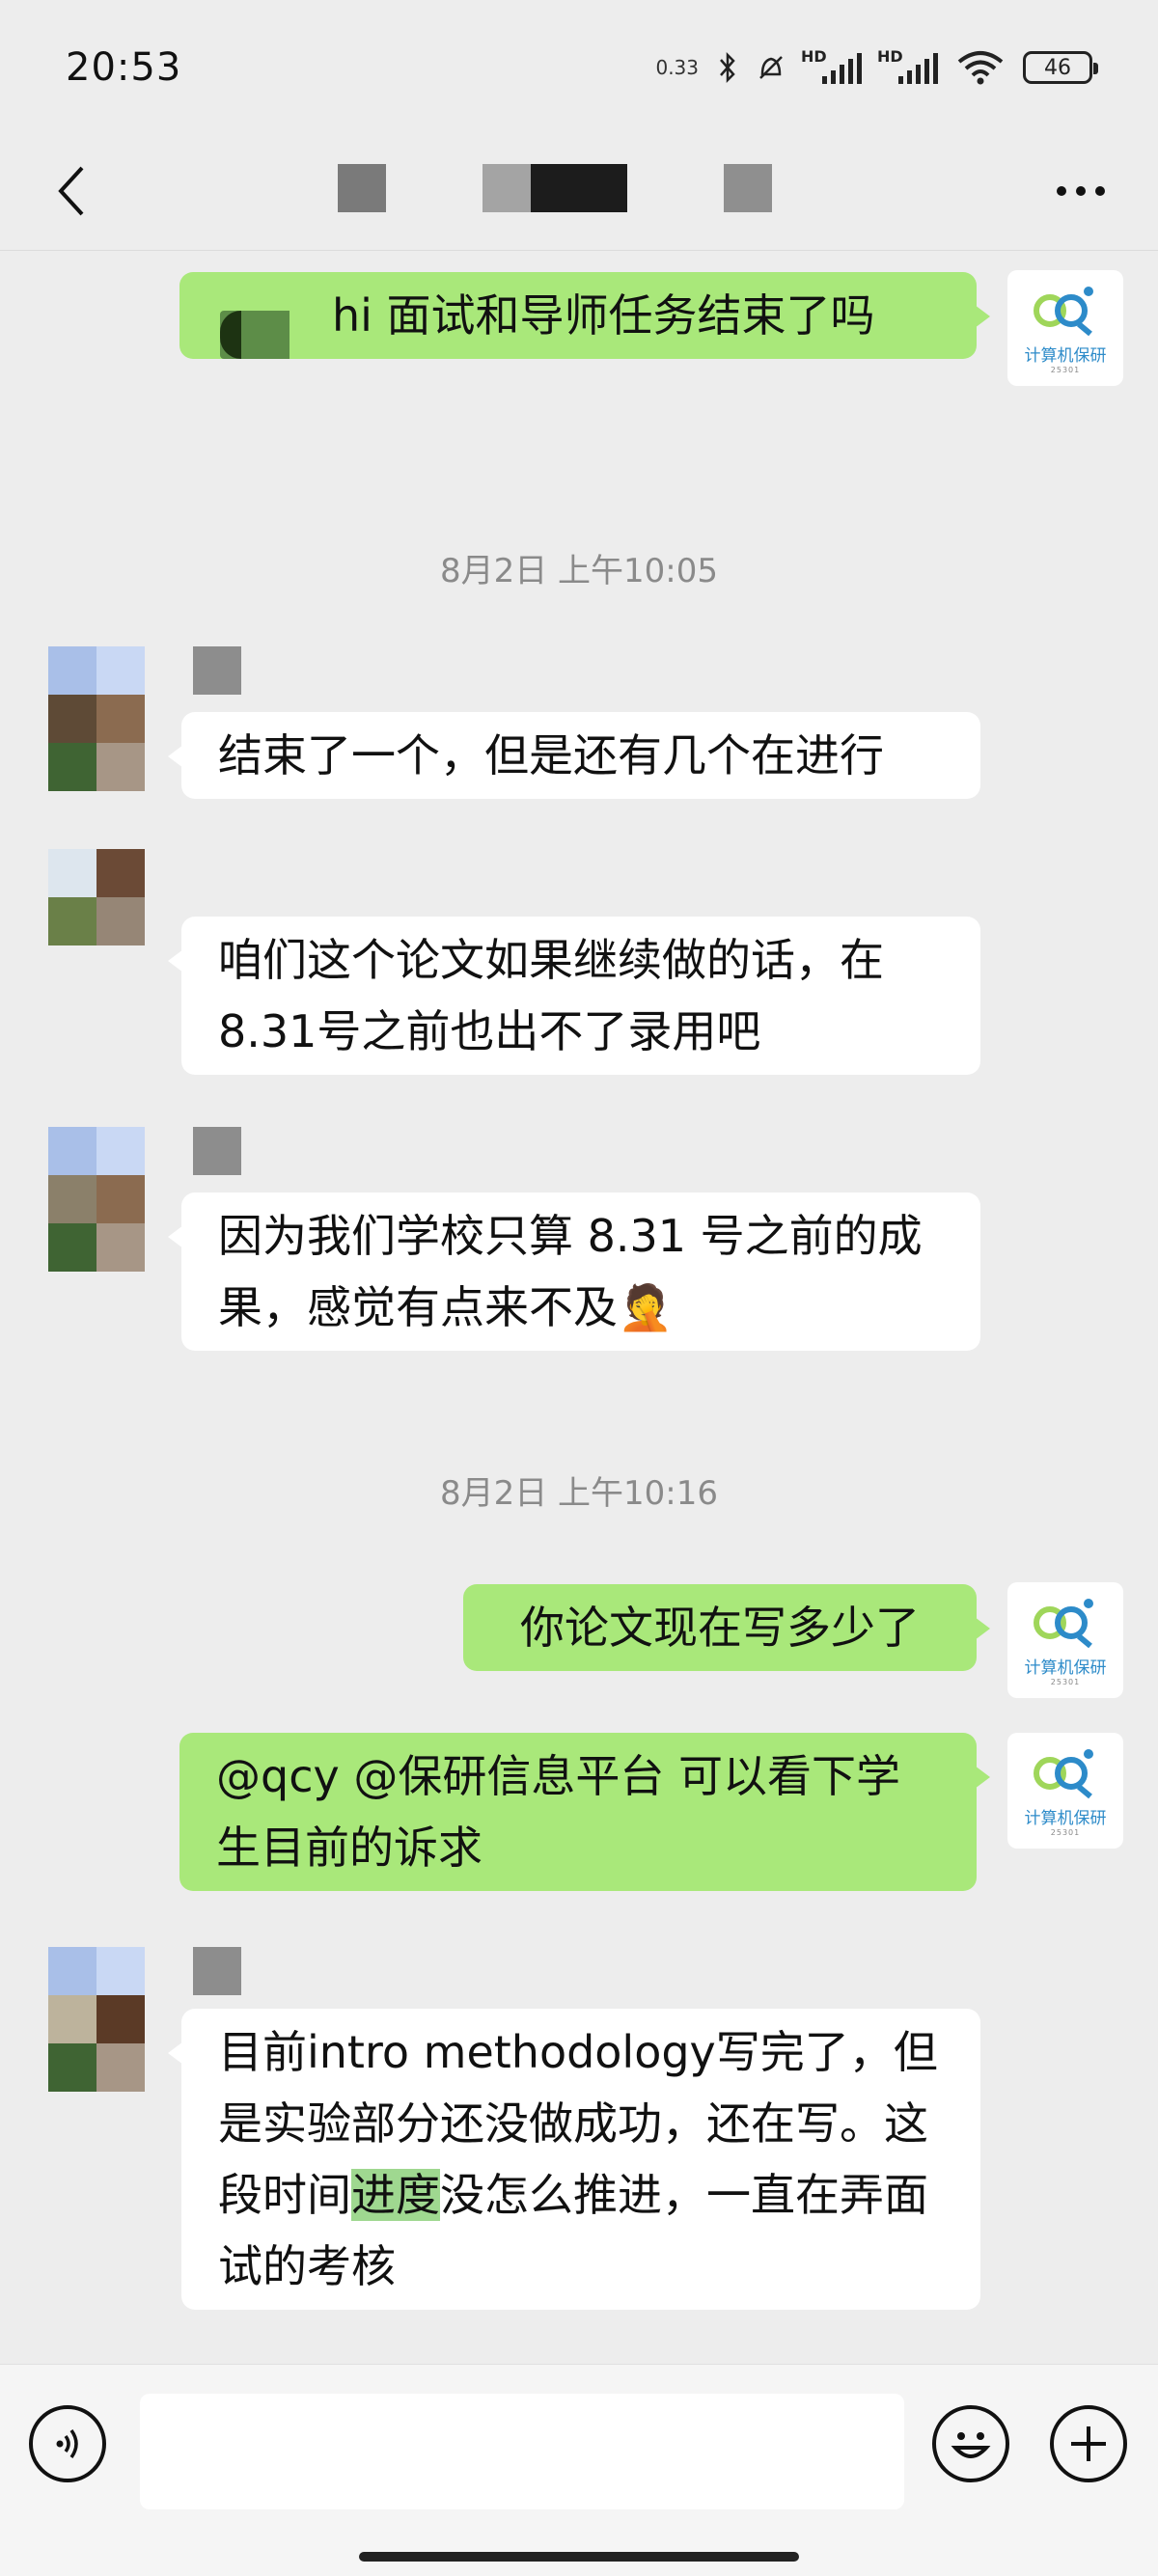 This screenshot has width=1158, height=2576. What do you see at coordinates (1061, 191) in the screenshot?
I see `more-dots-icon` at bounding box center [1061, 191].